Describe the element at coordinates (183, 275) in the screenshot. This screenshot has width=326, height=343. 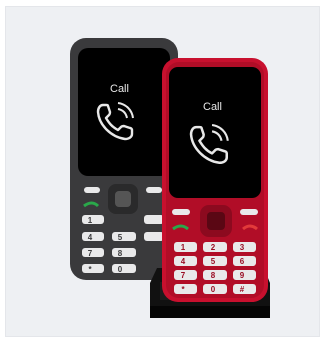
I see `front-key-7: 7` at that location.